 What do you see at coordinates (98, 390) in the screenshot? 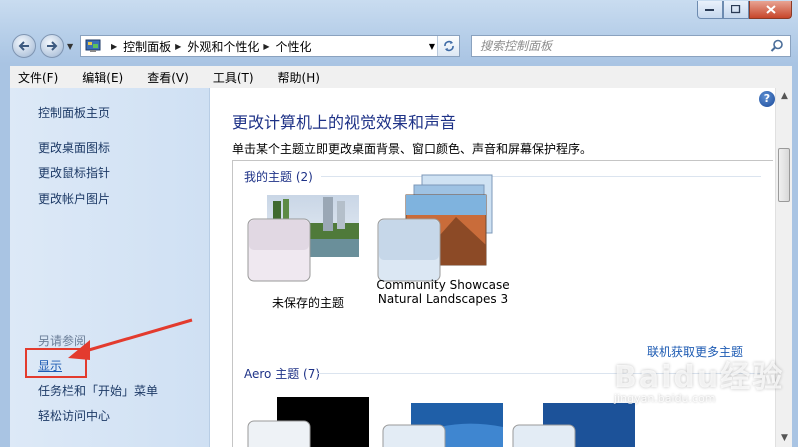
I see `sidebar-link-taskbar: 任务栏和「开始」菜单` at bounding box center [98, 390].